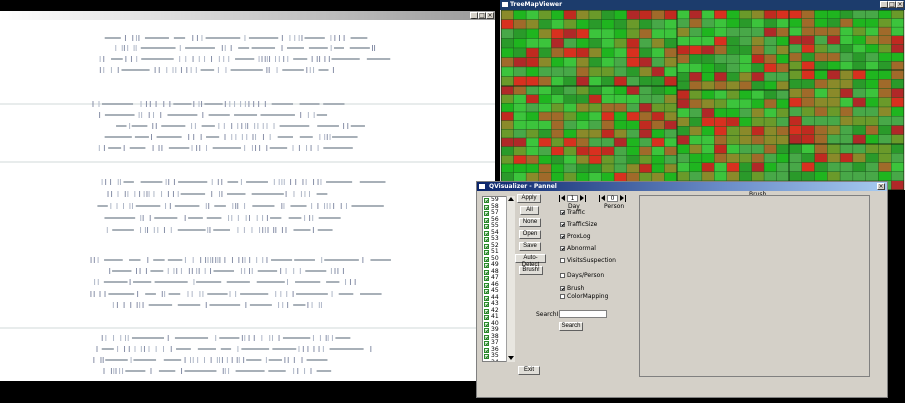 Image resolution: width=905 pixels, height=403 pixels. What do you see at coordinates (754, 286) in the screenshot?
I see `brush-canvas` at bounding box center [754, 286].